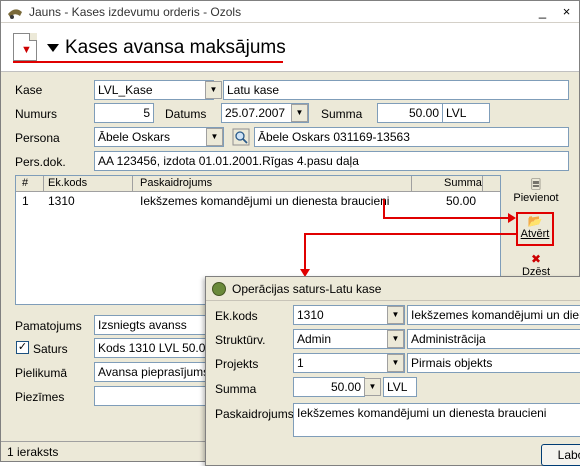 Image resolution: width=580 pixels, height=466 pixels. Describe the element at coordinates (307, 289) in the screenshot. I see `dialog-title: Operācijas saturs-Latu kase` at that location.